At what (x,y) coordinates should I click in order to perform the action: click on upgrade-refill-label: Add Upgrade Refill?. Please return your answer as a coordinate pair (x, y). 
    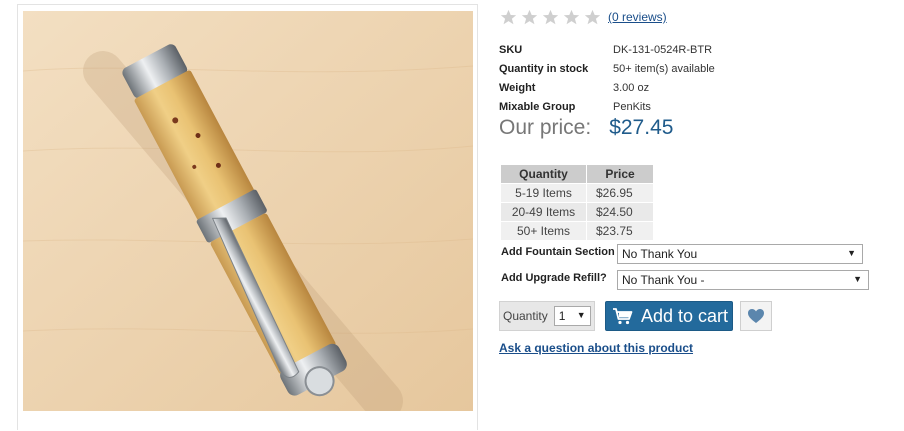
    Looking at the image, I should click on (554, 278).